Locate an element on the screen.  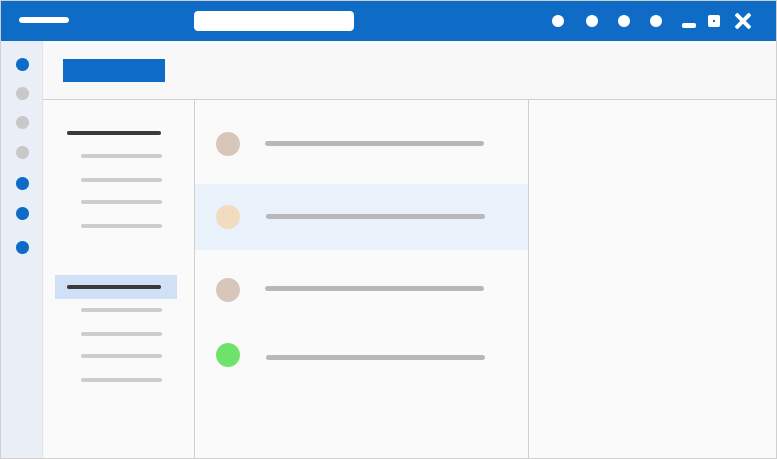
title-bar is located at coordinates (388, 21).